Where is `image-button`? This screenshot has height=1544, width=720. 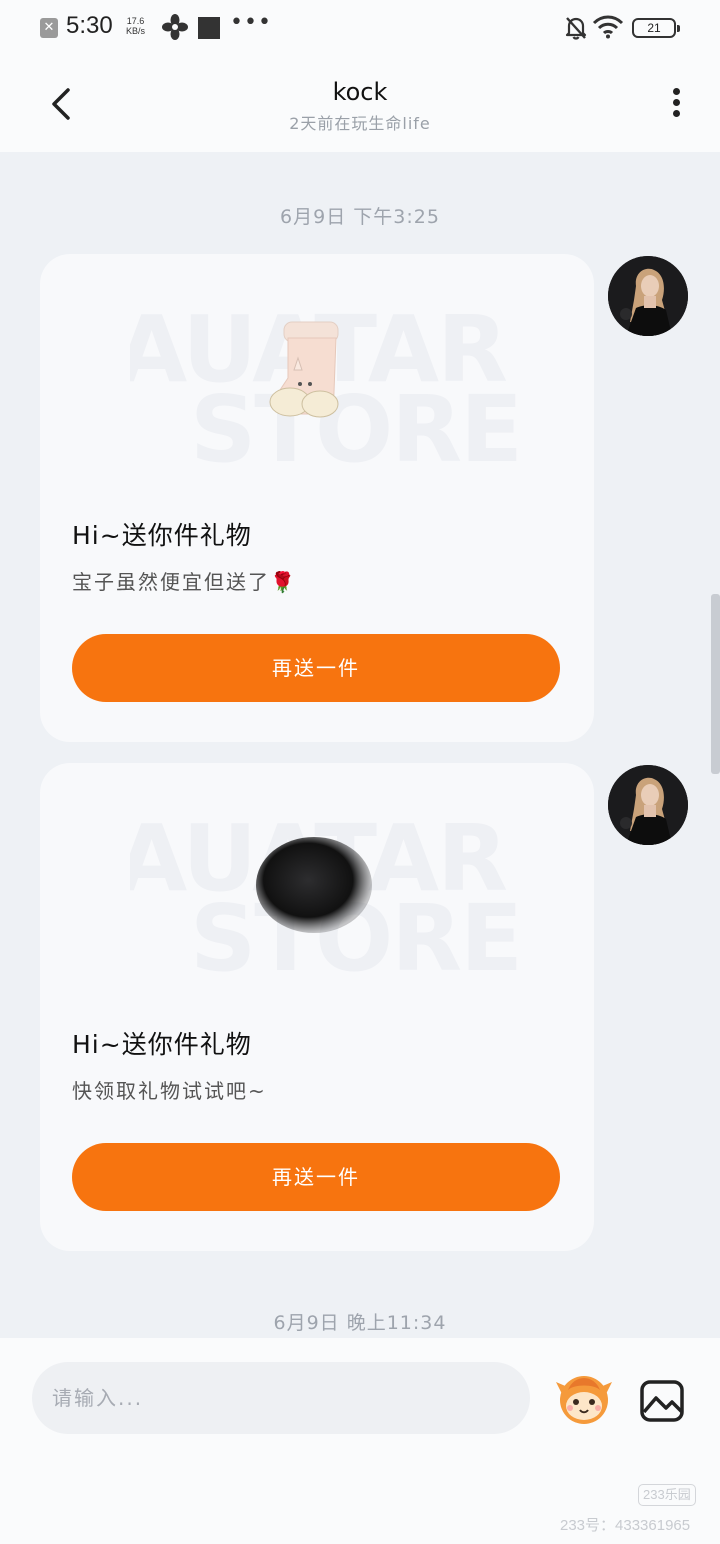
image-button is located at coordinates (662, 1401).